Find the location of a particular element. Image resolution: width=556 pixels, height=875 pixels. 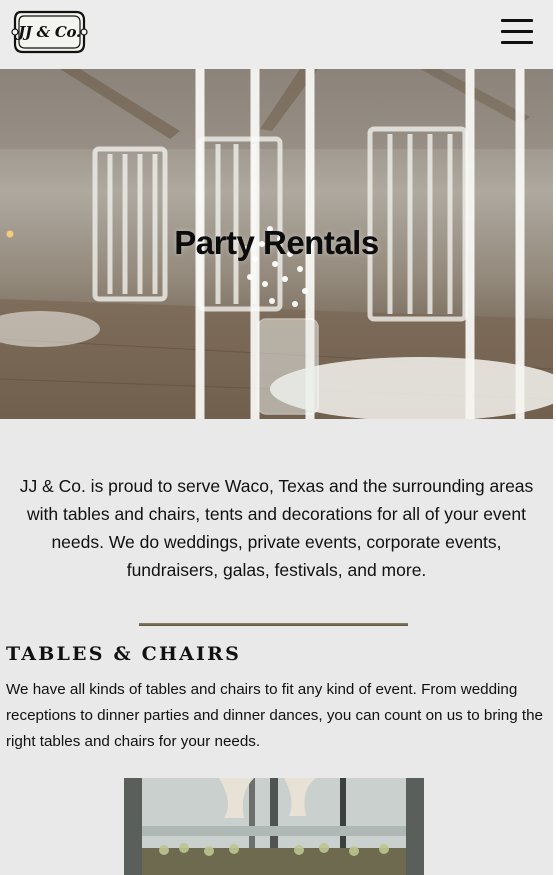

tables-chairs-heading: TABLES & CHAIRS is located at coordinates (124, 654).